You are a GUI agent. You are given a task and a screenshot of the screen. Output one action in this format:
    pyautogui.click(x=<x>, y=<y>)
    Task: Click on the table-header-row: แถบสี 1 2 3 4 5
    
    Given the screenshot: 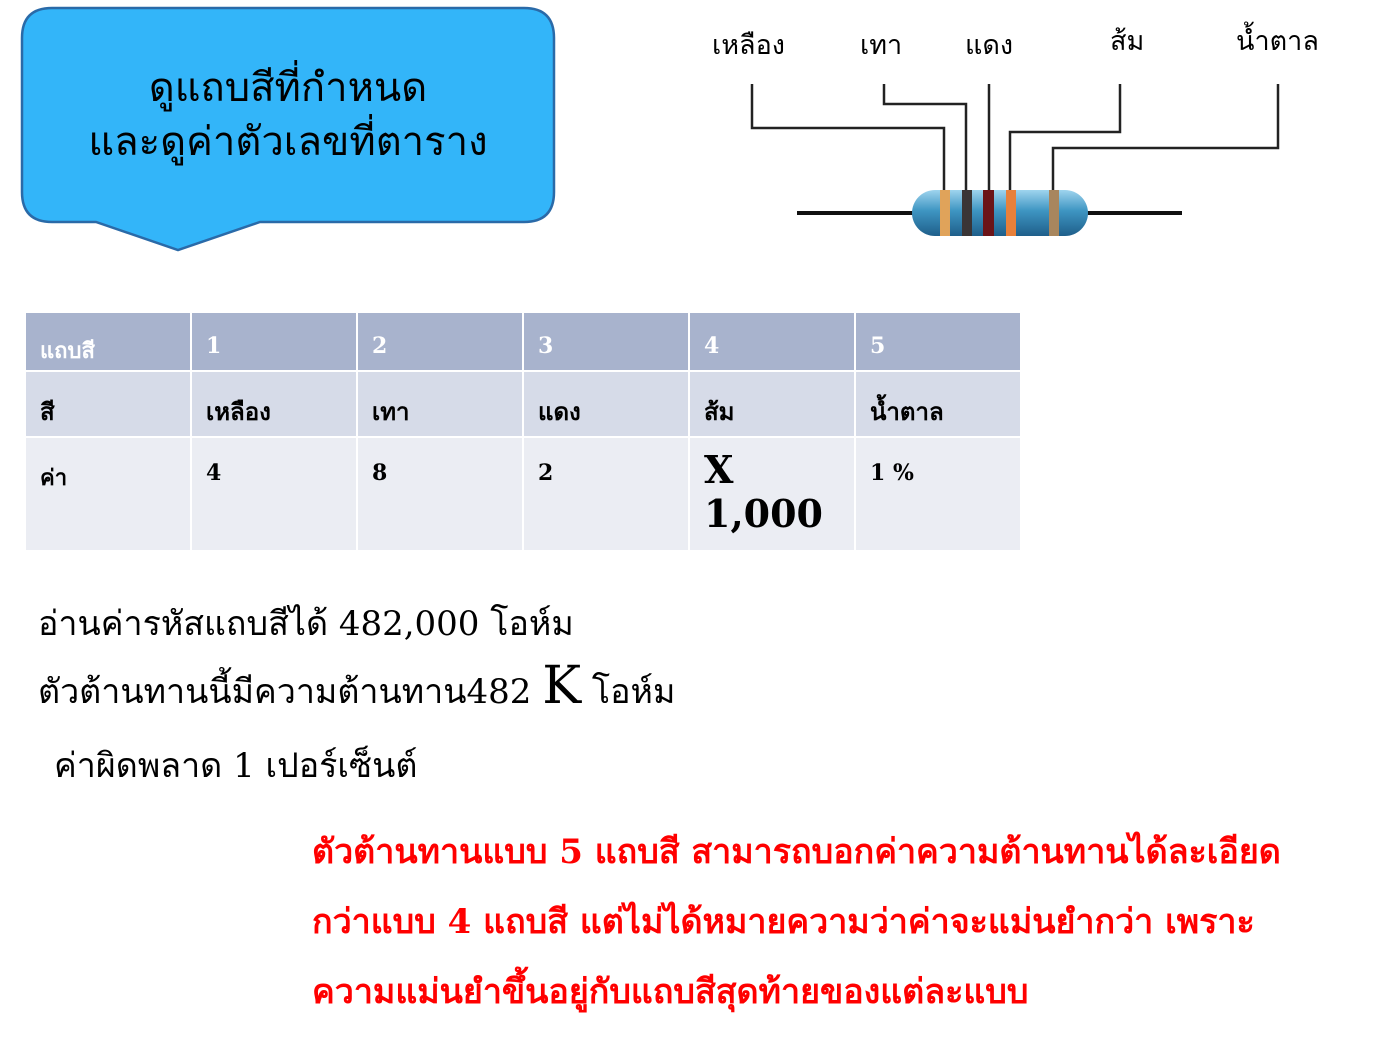 What is the action you would take?
    pyautogui.click(x=523, y=341)
    